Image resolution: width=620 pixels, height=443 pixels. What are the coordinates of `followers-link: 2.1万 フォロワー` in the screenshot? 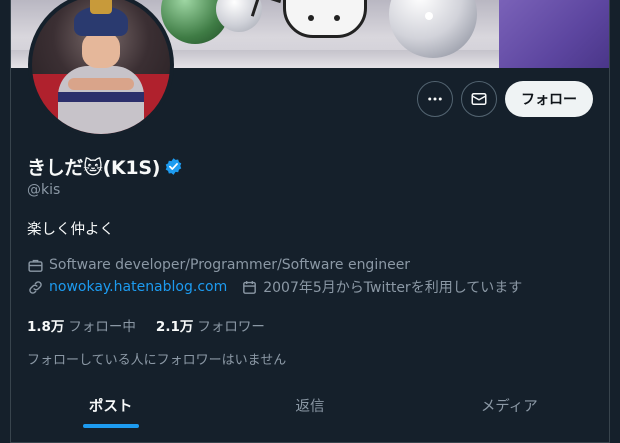 It's located at (210, 325).